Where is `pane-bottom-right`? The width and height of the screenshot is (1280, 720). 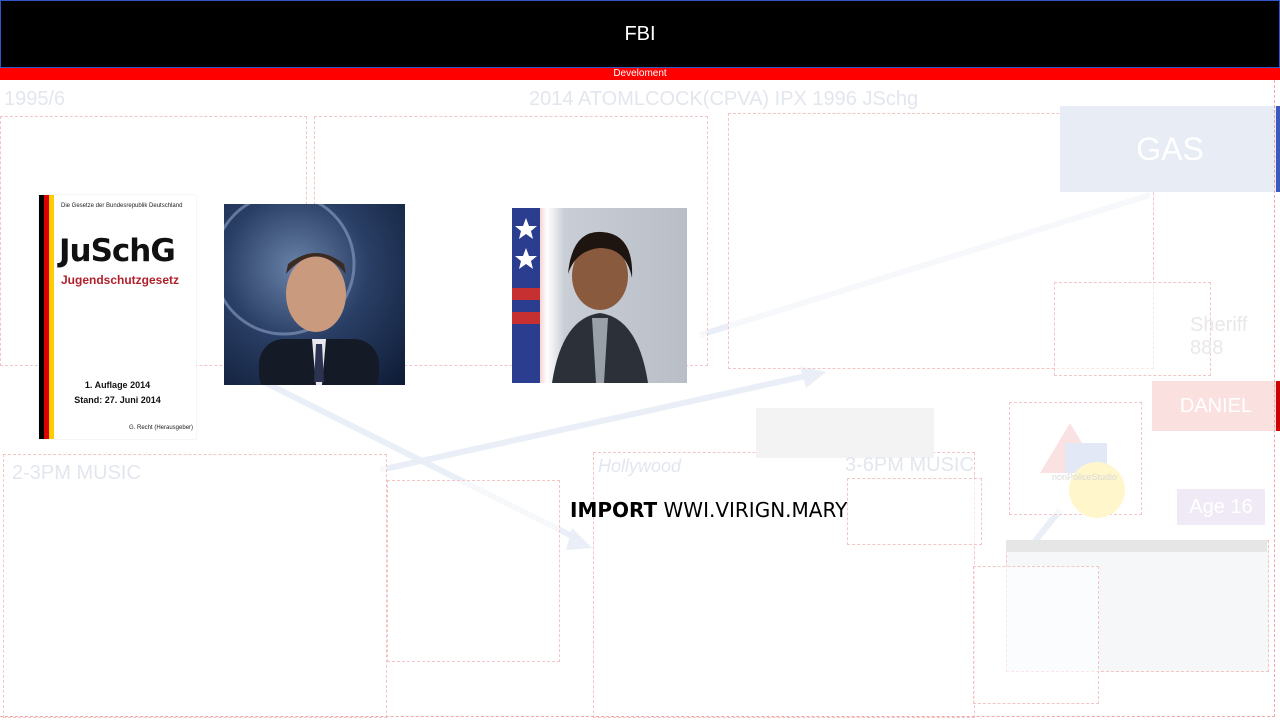
pane-bottom-right is located at coordinates (1036, 635).